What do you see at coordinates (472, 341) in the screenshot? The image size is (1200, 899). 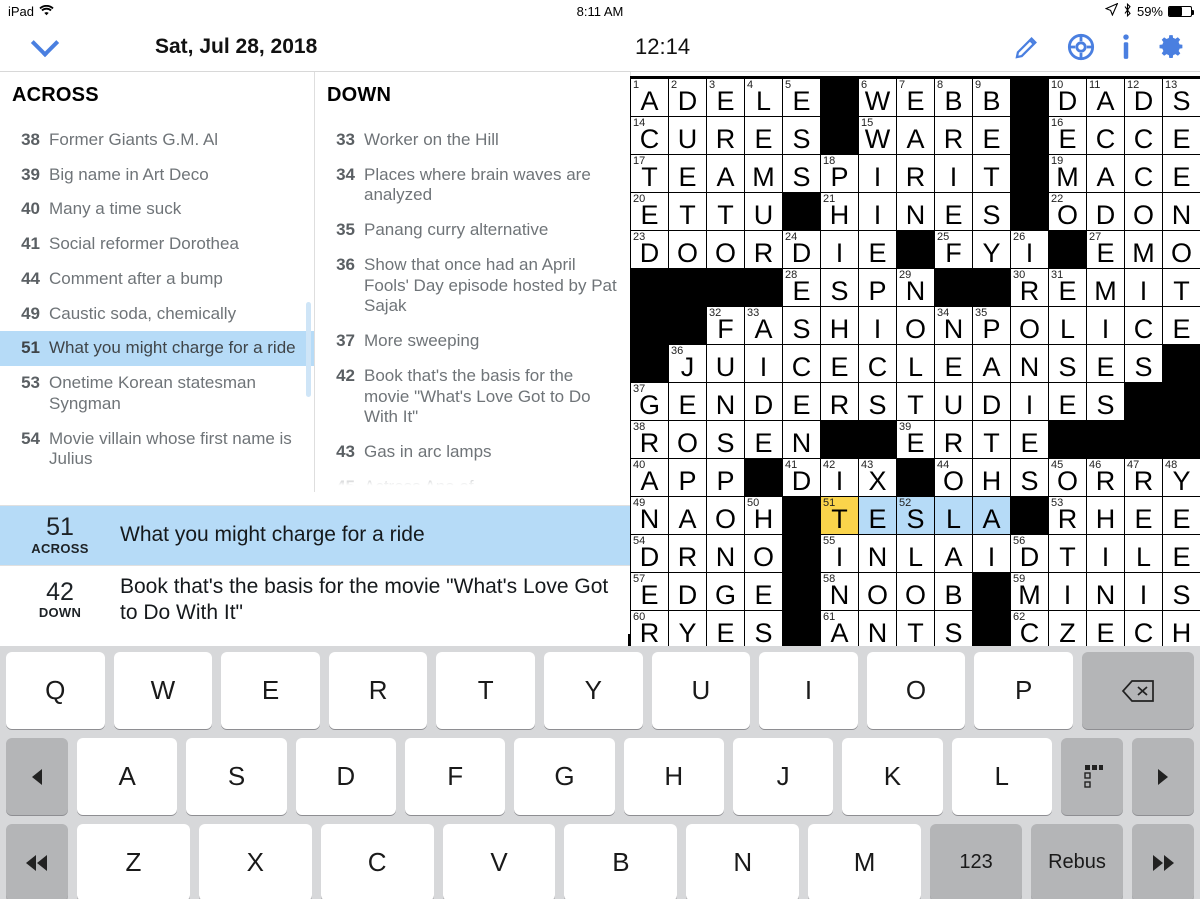 I see `down-clue-item: 37 More sweeping` at bounding box center [472, 341].